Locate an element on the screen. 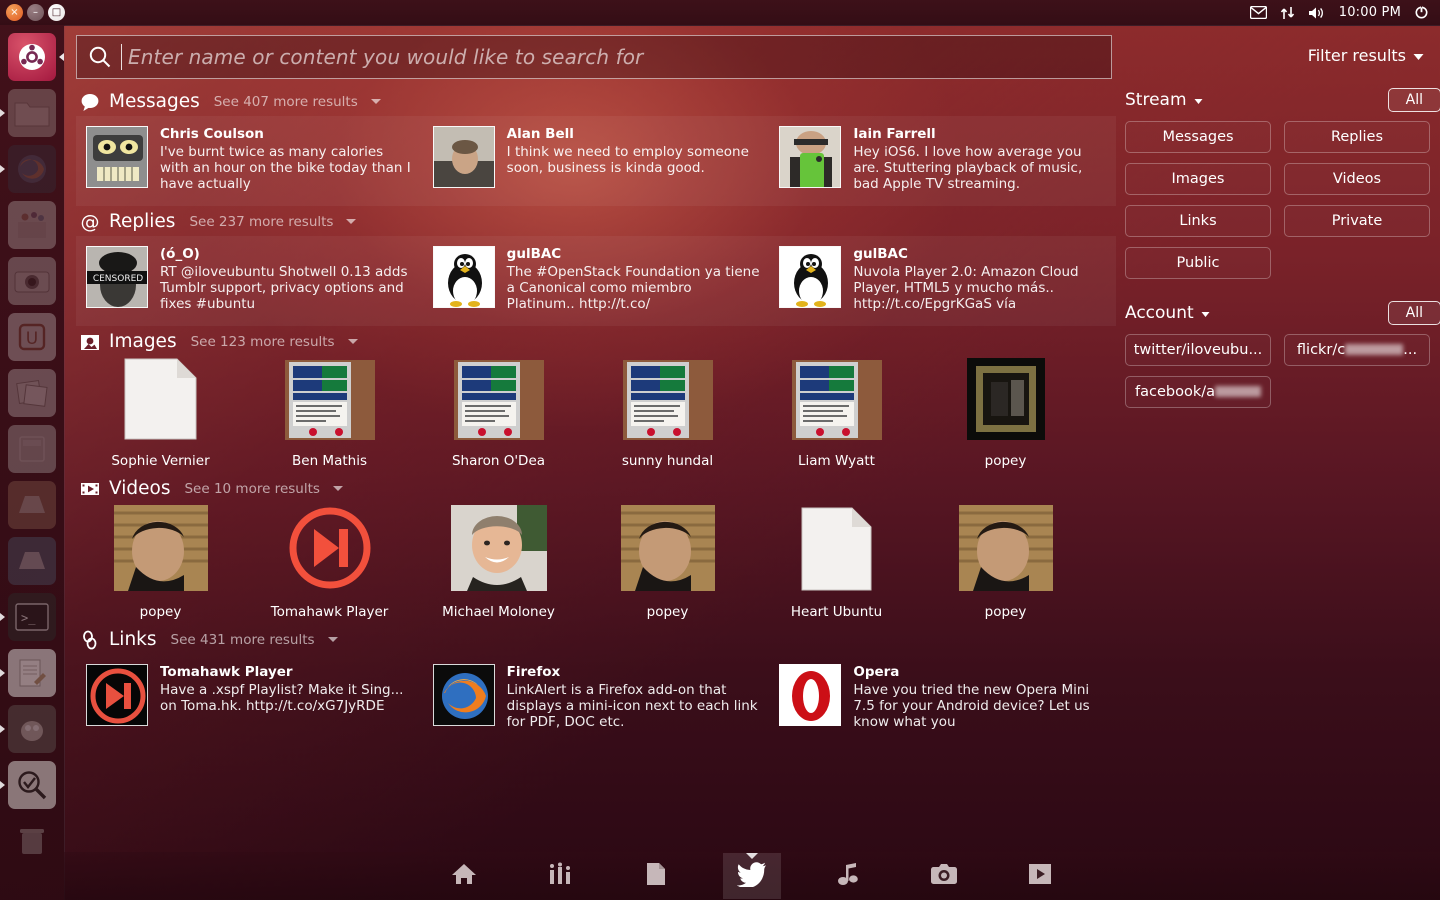 The height and width of the screenshot is (900, 1440). image-tile: Liam Wyatt is located at coordinates (836, 414).